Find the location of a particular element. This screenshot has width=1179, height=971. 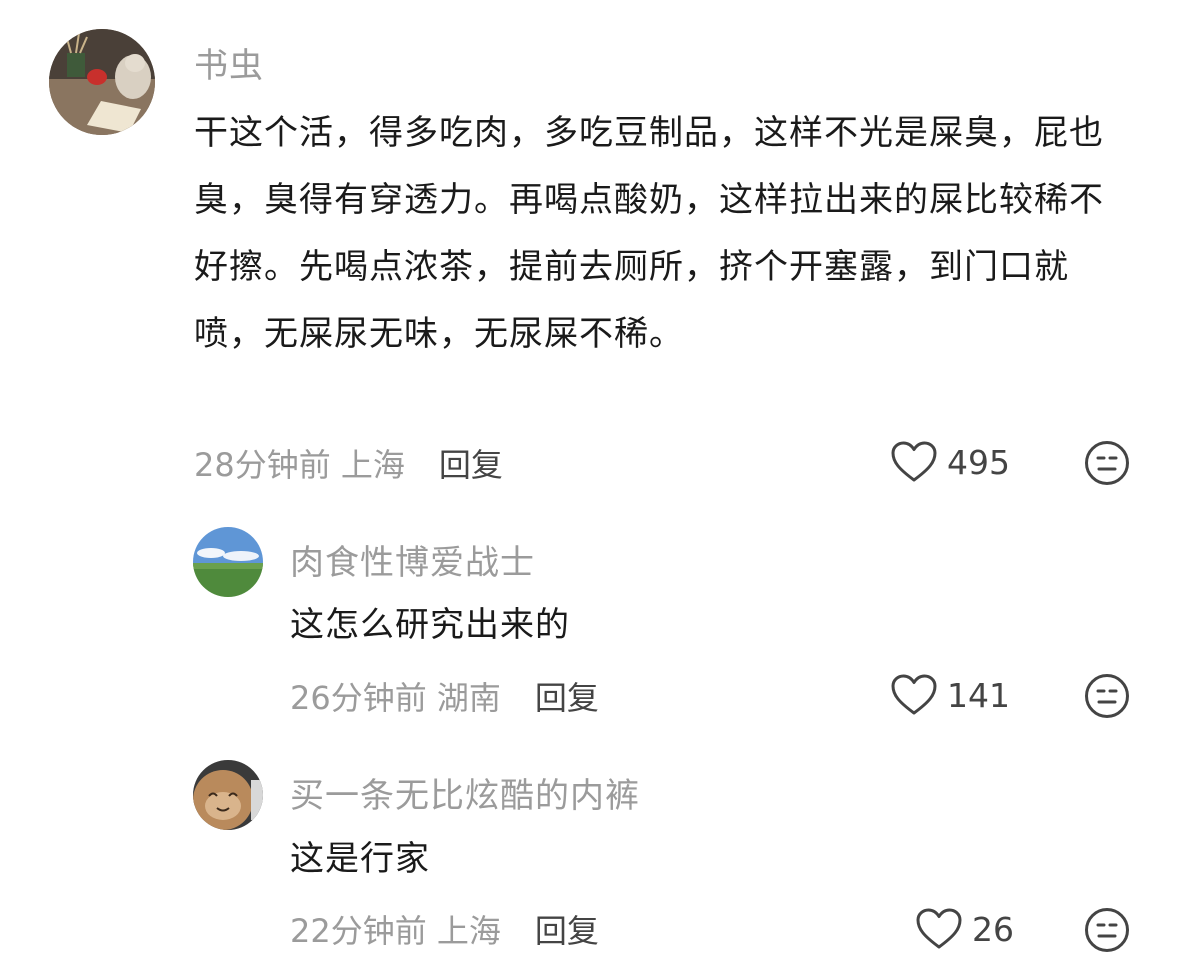

comment-meta-time-location: 28分钟前 上海 is located at coordinates (299, 463).